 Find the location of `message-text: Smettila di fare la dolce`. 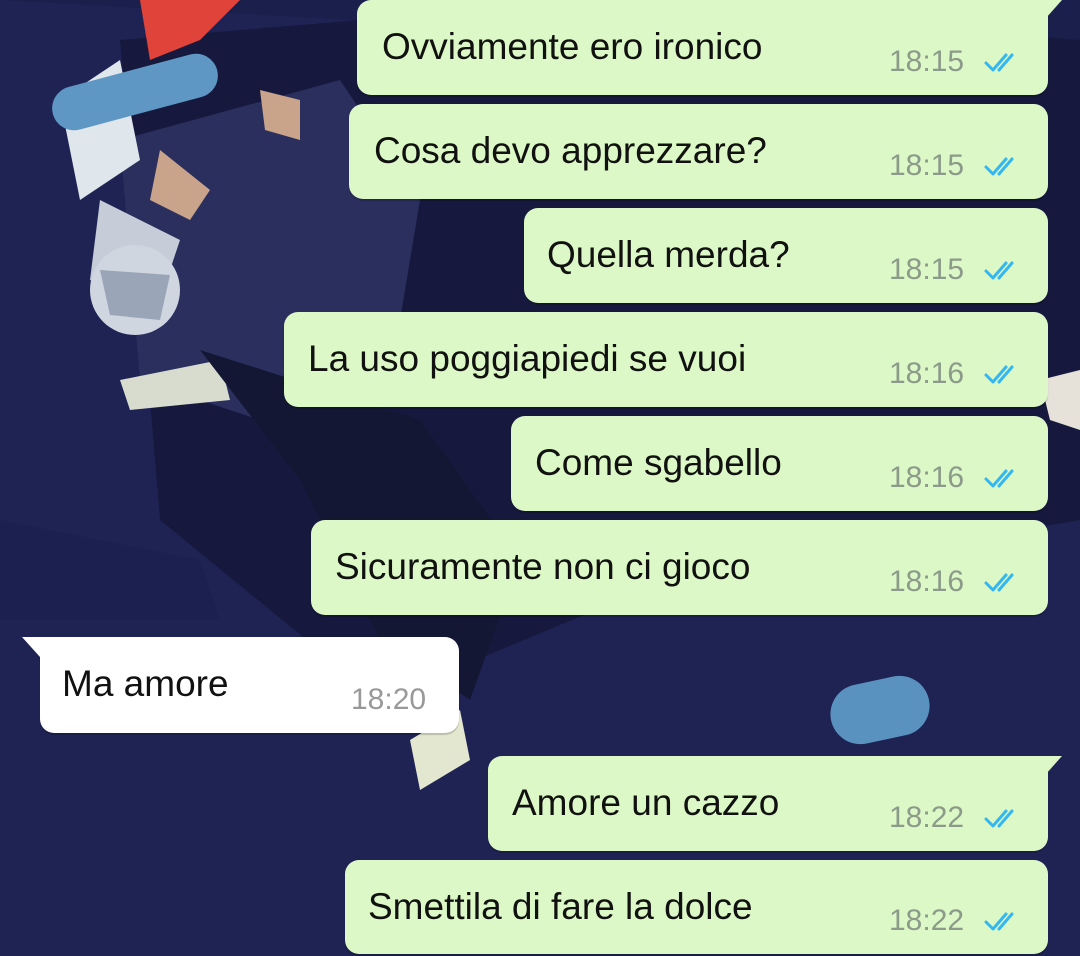

message-text: Smettila di fare la dolce is located at coordinates (560, 906).